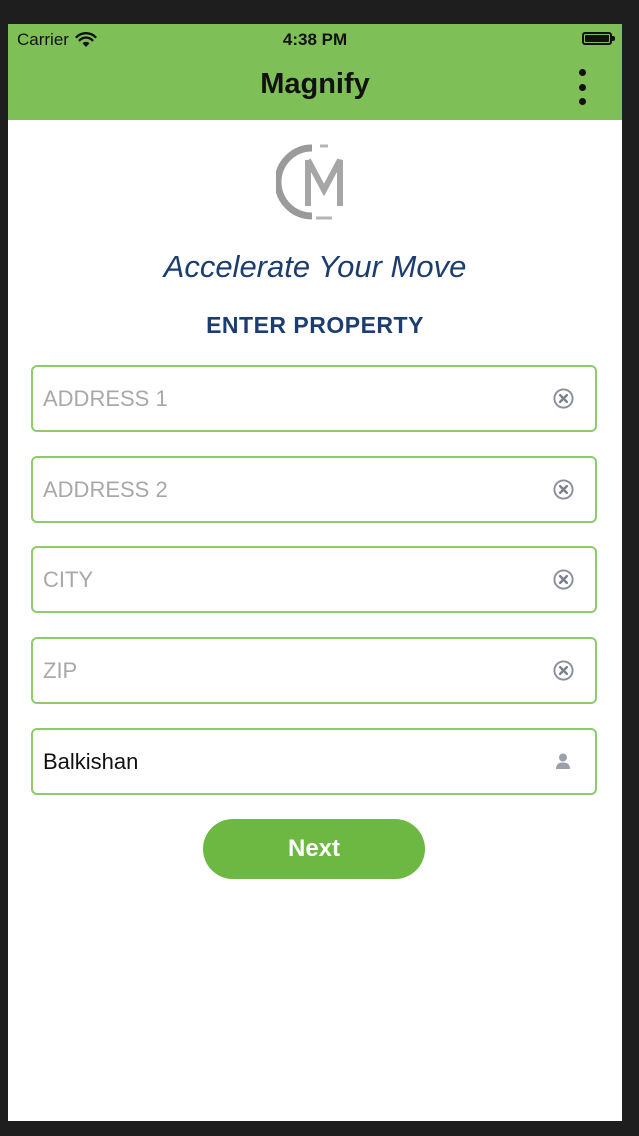  I want to click on tagline: Accelerate Your Move, so click(315, 266).